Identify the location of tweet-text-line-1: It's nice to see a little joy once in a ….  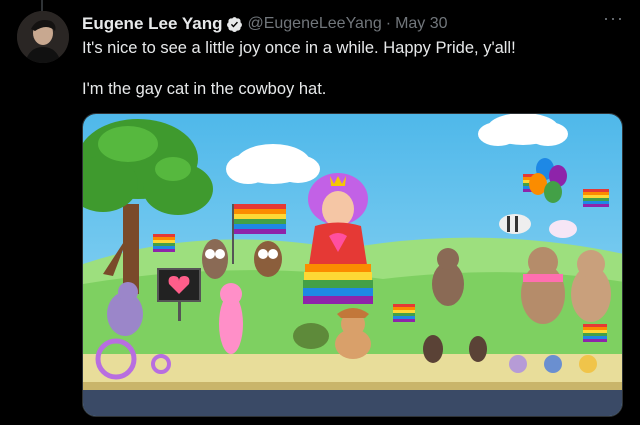
(299, 48).